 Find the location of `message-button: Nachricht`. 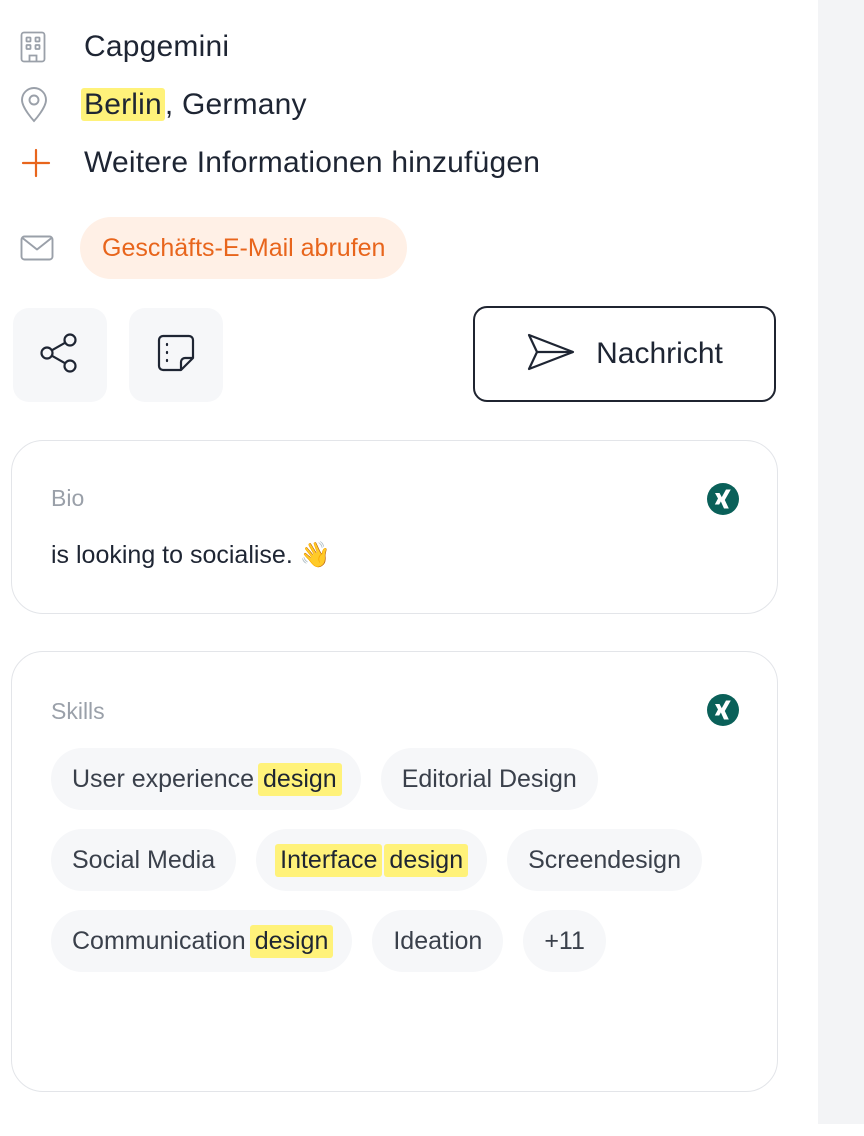

message-button: Nachricht is located at coordinates (624, 354).